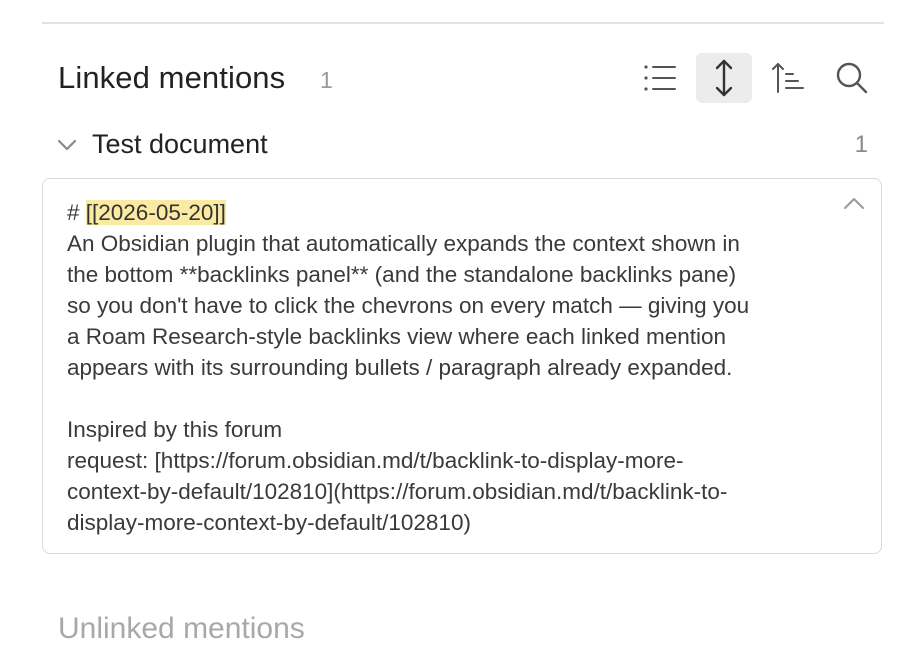 The image size is (918, 668). I want to click on sort-button, so click(788, 78).